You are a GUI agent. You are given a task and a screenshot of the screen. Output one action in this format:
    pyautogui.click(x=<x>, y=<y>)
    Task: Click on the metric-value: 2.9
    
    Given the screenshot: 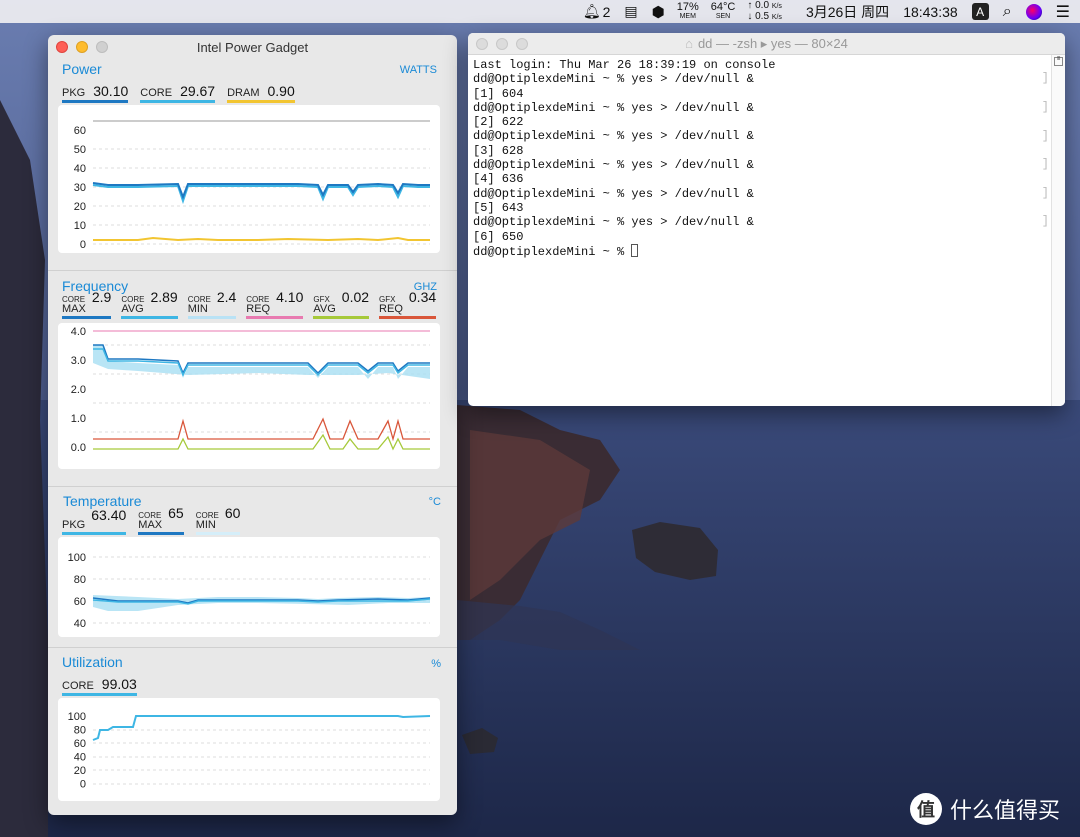 What is the action you would take?
    pyautogui.click(x=101, y=297)
    